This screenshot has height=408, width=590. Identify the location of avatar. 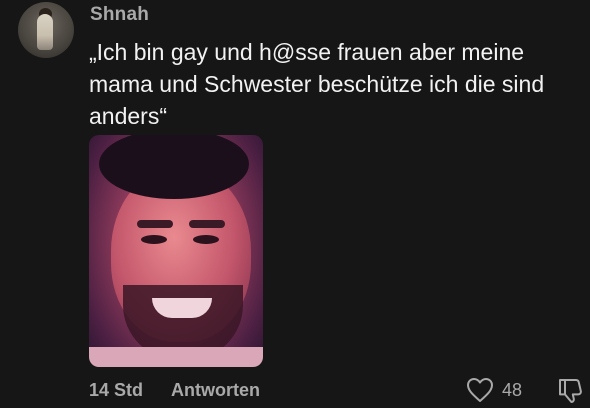
(46, 30).